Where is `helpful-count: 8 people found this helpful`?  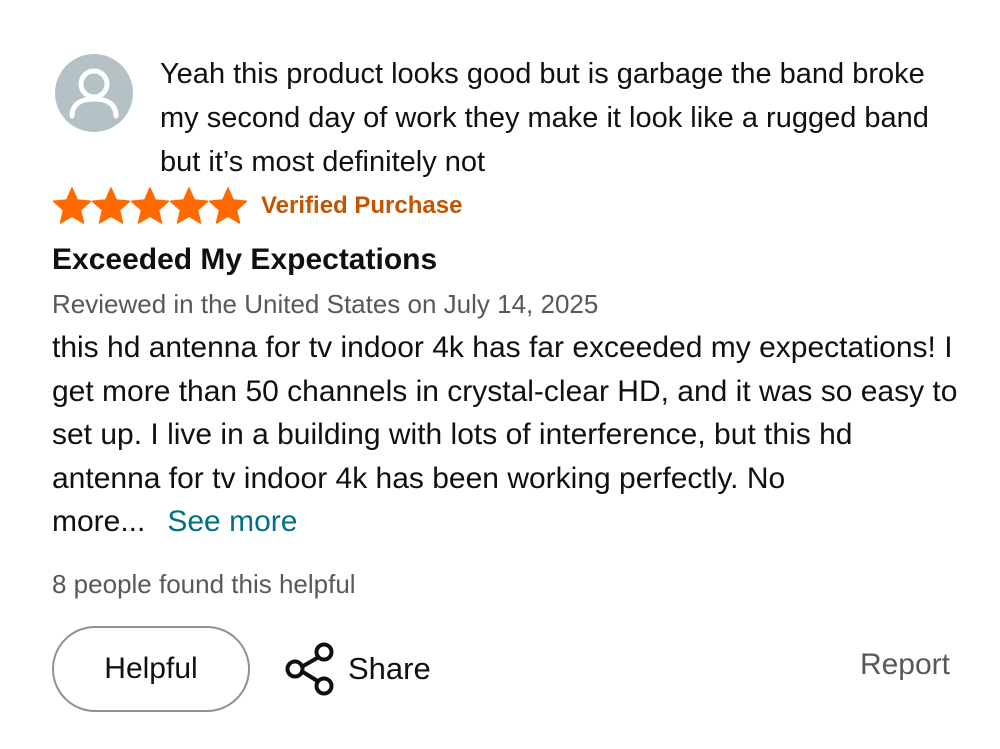 helpful-count: 8 people found this helpful is located at coordinates (204, 584).